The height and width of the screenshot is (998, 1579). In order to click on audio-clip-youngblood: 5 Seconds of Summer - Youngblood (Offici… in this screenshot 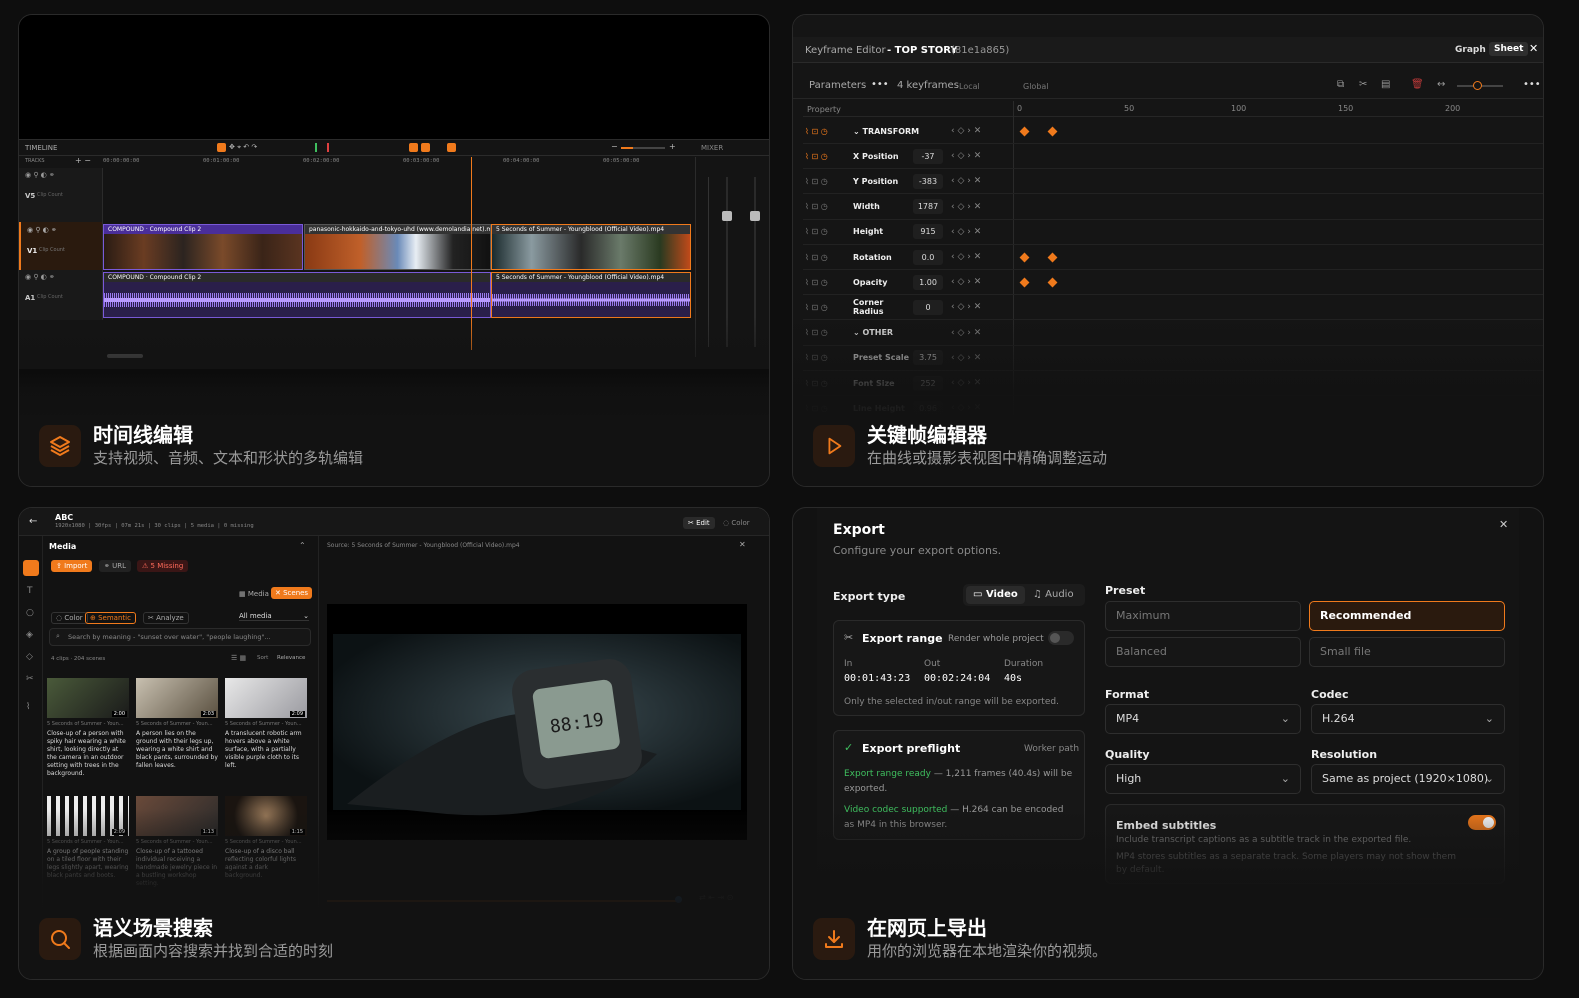, I will do `click(591, 295)`.